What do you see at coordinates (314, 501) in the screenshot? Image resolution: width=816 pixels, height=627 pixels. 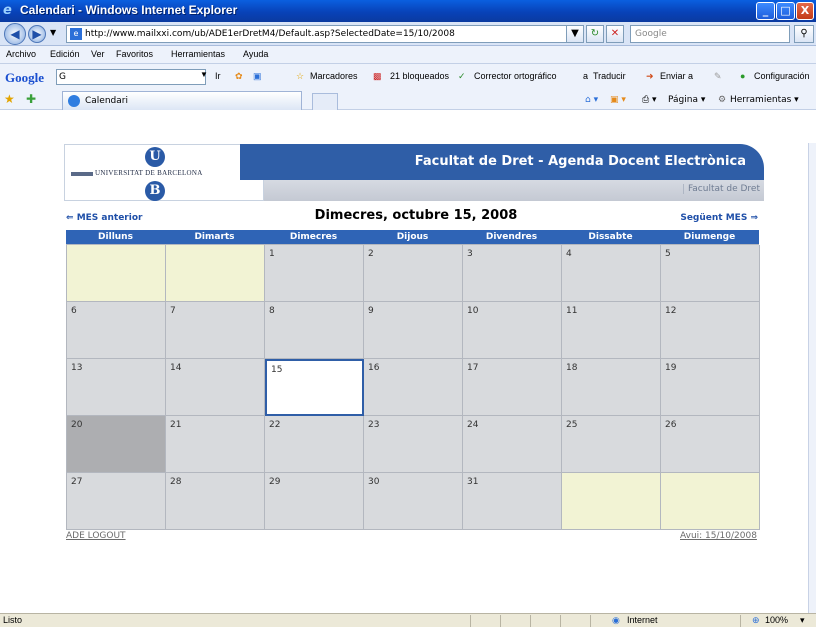 I see `calendar-day-cell: 29` at bounding box center [314, 501].